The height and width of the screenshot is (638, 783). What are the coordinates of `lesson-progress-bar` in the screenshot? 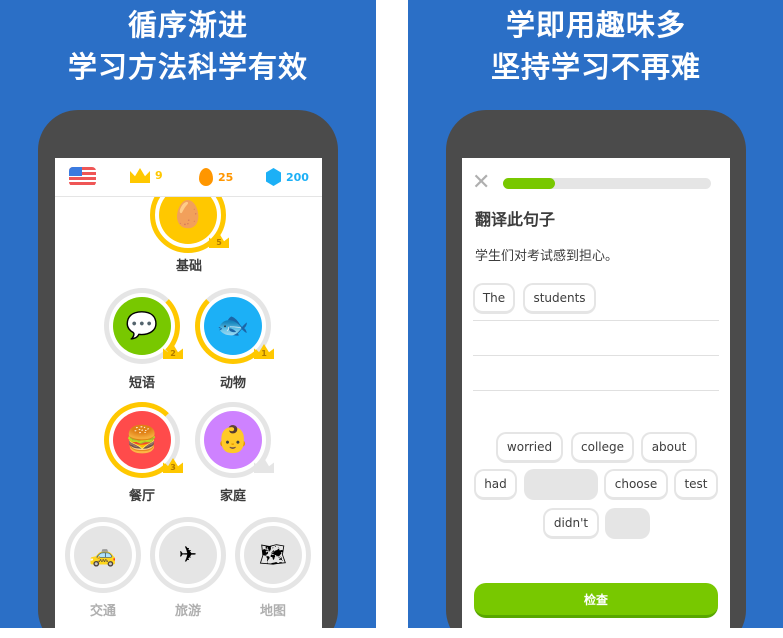 It's located at (607, 183).